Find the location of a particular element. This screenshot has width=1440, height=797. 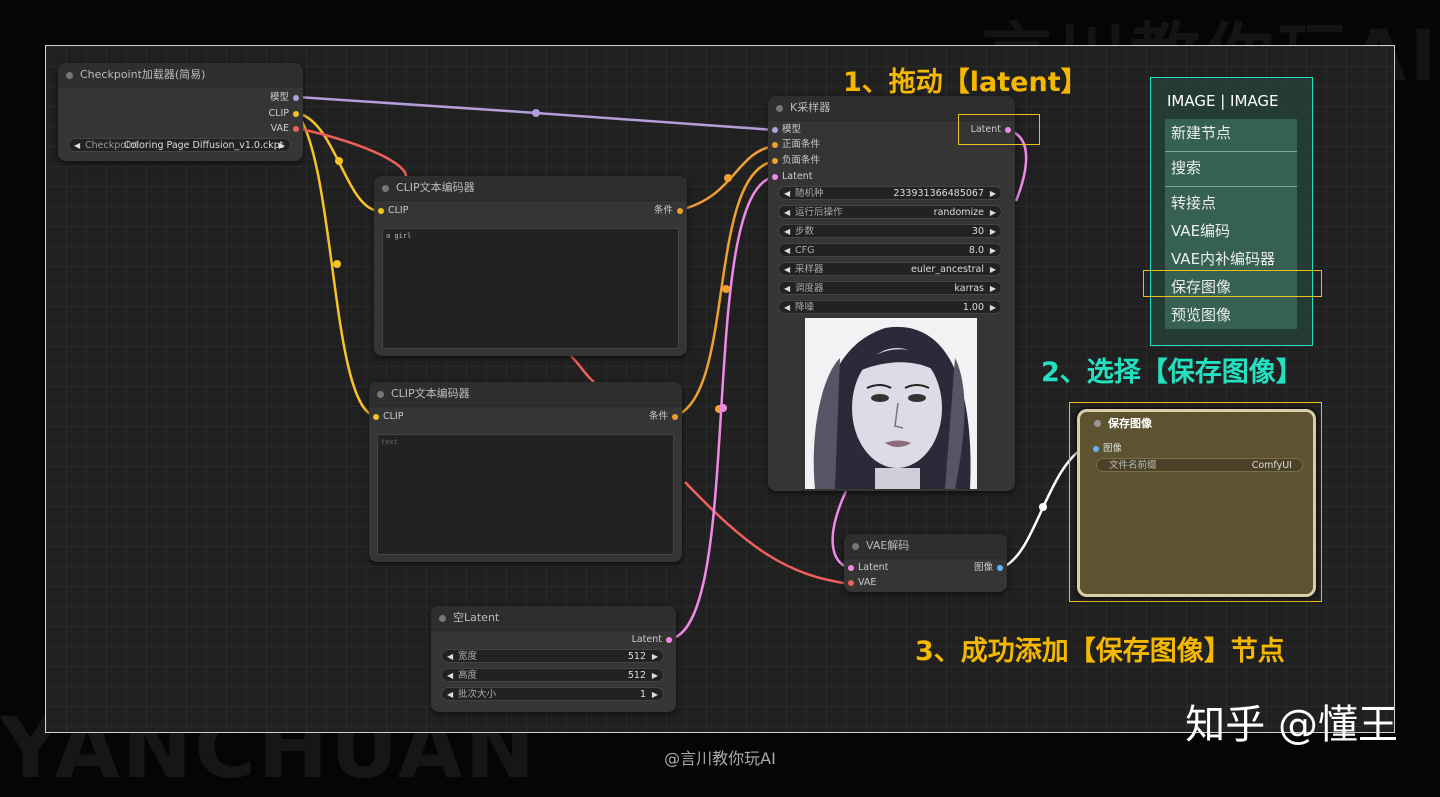

save-image-title: 保存图像 is located at coordinates (1130, 423).